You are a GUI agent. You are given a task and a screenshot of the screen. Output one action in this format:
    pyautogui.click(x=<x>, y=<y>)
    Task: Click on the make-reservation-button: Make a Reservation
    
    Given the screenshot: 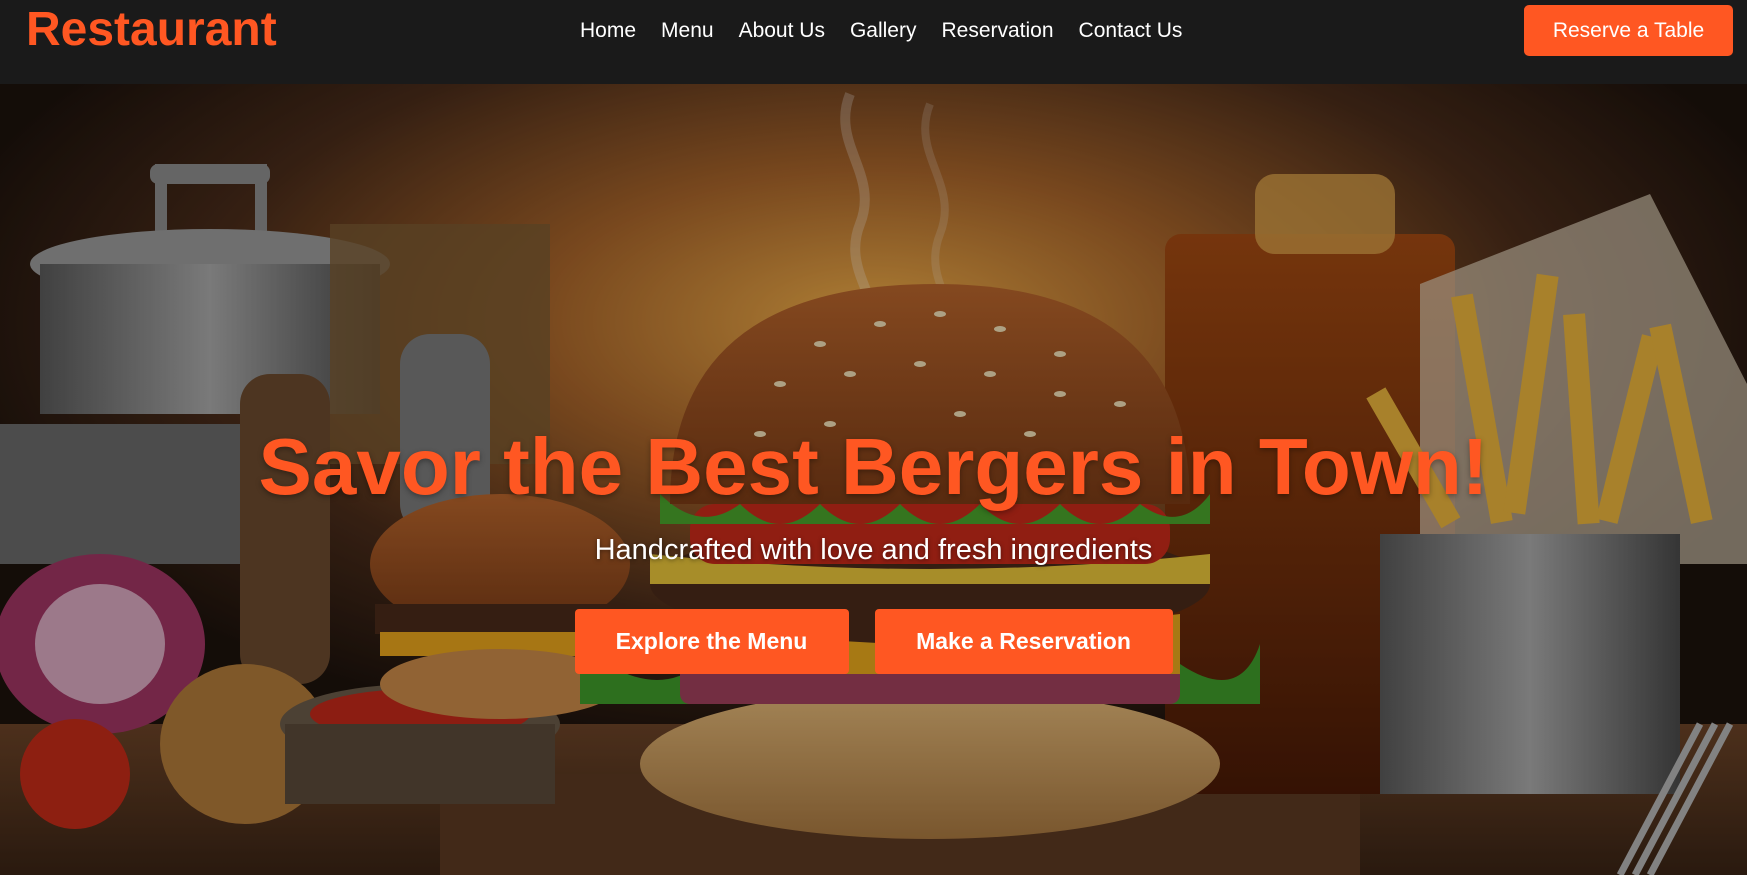 What is the action you would take?
    pyautogui.click(x=1023, y=641)
    